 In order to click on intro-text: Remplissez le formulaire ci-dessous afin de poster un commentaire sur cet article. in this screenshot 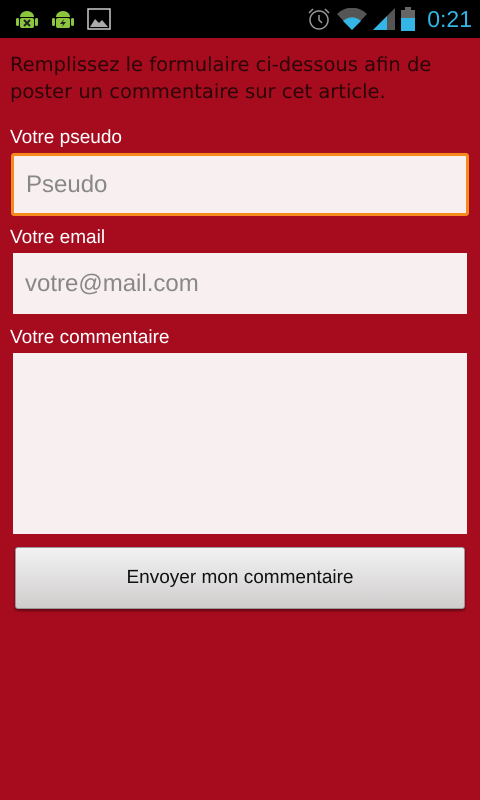, I will do `click(221, 78)`.